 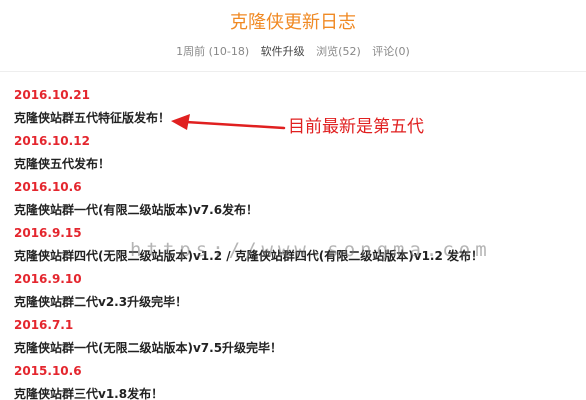 What do you see at coordinates (52, 95) in the screenshot?
I see `entry-date: 2016.10.21` at bounding box center [52, 95].